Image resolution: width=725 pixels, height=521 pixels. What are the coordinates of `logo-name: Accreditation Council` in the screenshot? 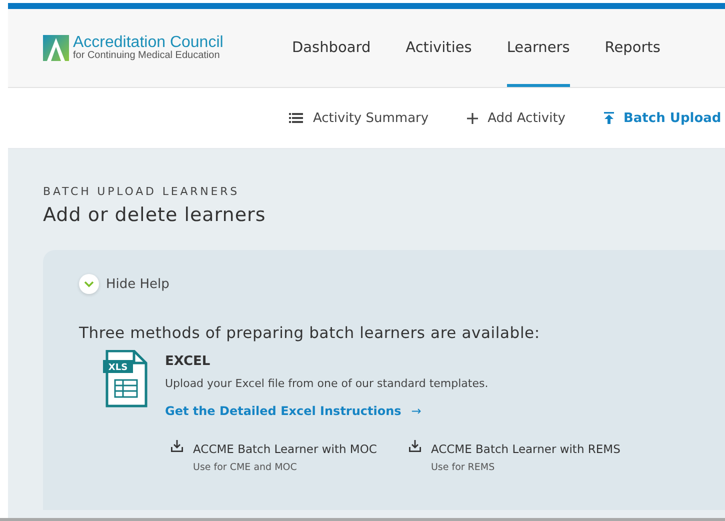 It's located at (148, 43).